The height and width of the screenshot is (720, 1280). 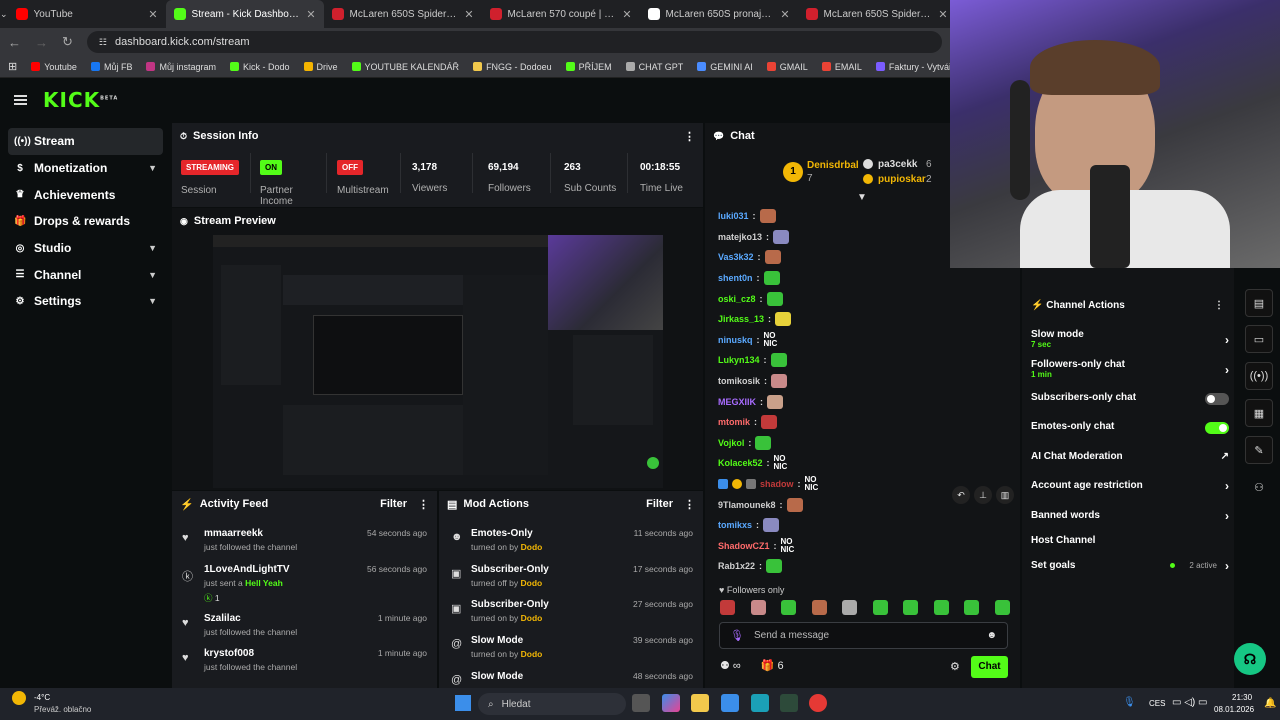 What do you see at coordinates (222, 618) in the screenshot?
I see `activity-username: Szalilac` at bounding box center [222, 618].